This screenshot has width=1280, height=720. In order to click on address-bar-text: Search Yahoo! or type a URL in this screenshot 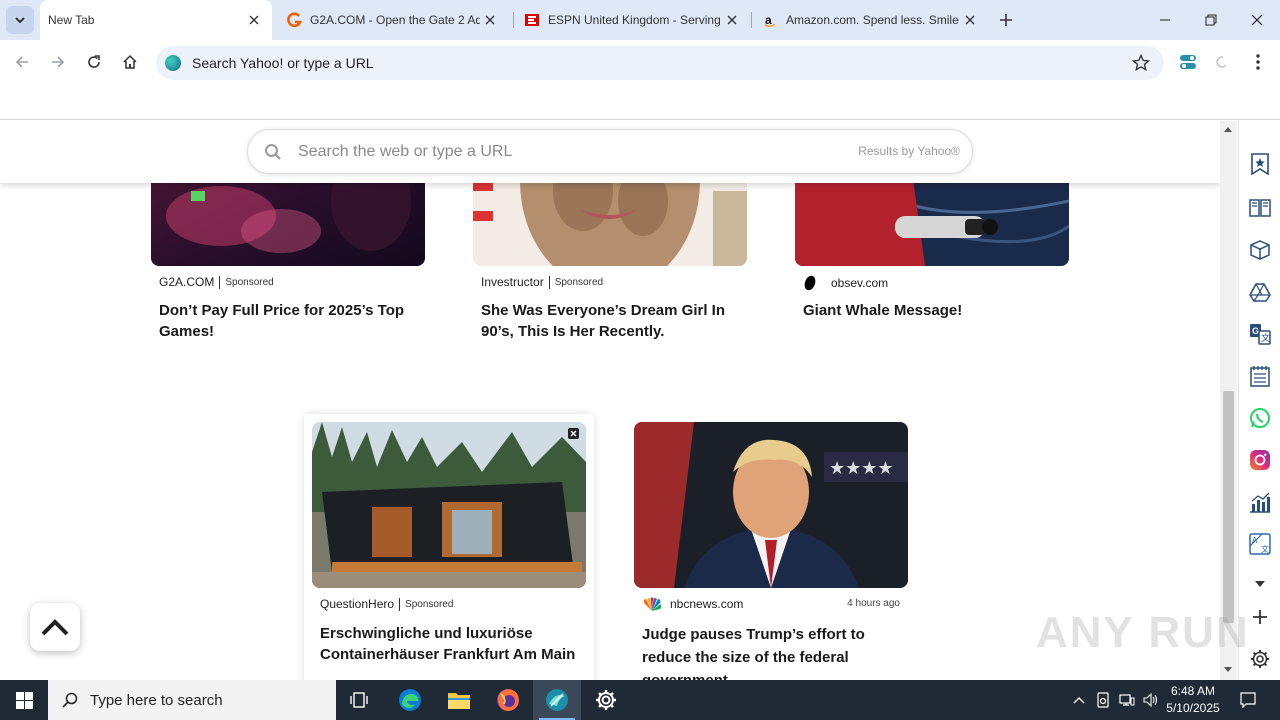, I will do `click(283, 63)`.